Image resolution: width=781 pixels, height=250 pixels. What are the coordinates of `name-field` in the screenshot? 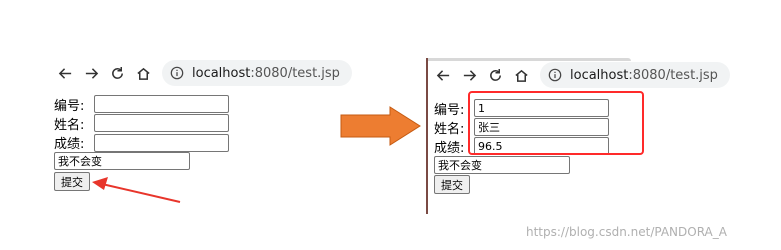 It's located at (161, 123).